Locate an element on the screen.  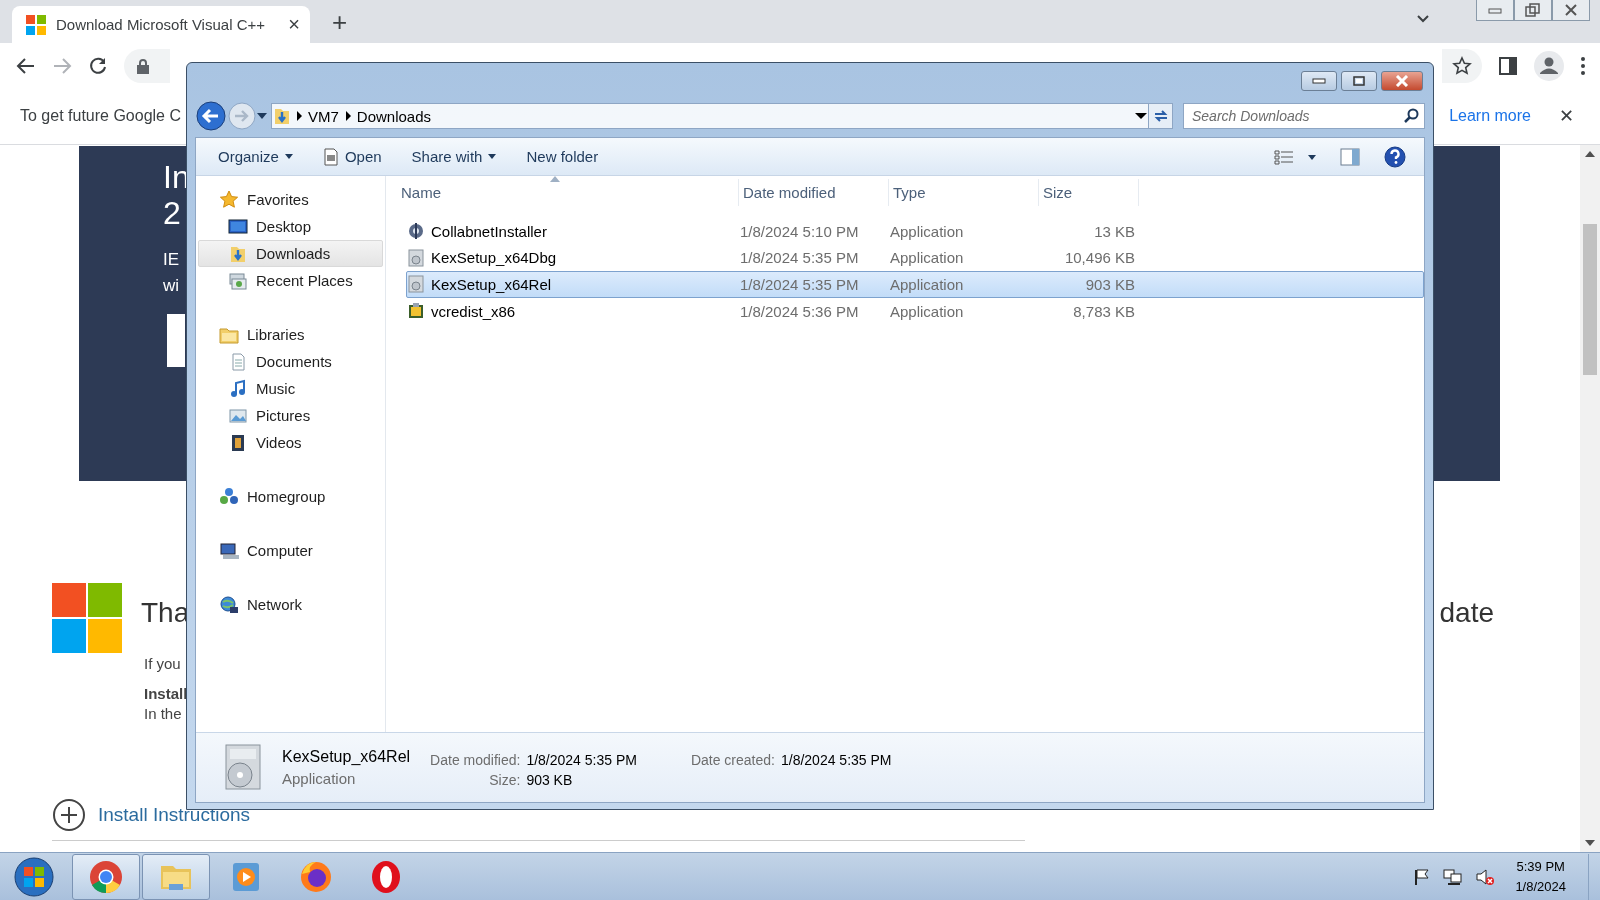
address-bar is located at coordinates (147, 65).